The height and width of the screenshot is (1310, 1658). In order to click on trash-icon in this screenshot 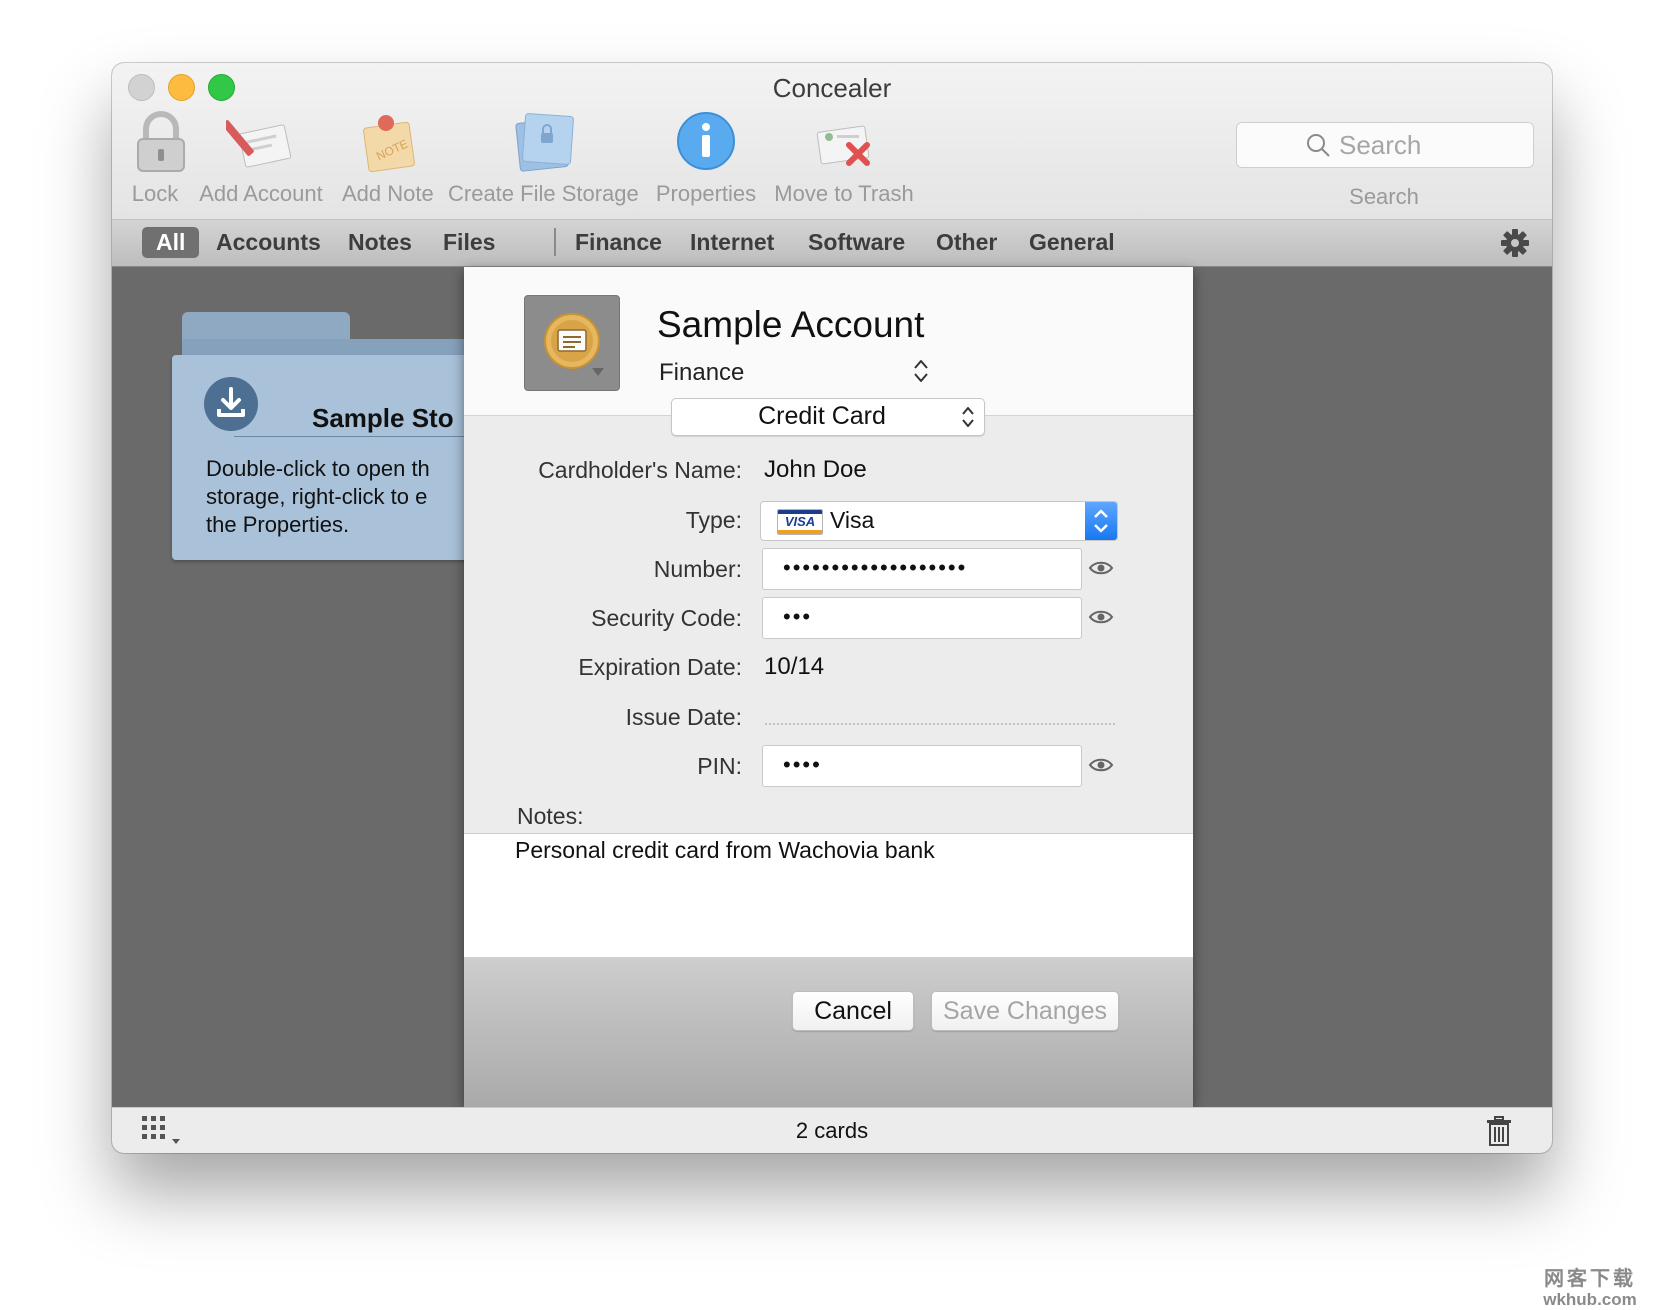, I will do `click(1499, 1131)`.